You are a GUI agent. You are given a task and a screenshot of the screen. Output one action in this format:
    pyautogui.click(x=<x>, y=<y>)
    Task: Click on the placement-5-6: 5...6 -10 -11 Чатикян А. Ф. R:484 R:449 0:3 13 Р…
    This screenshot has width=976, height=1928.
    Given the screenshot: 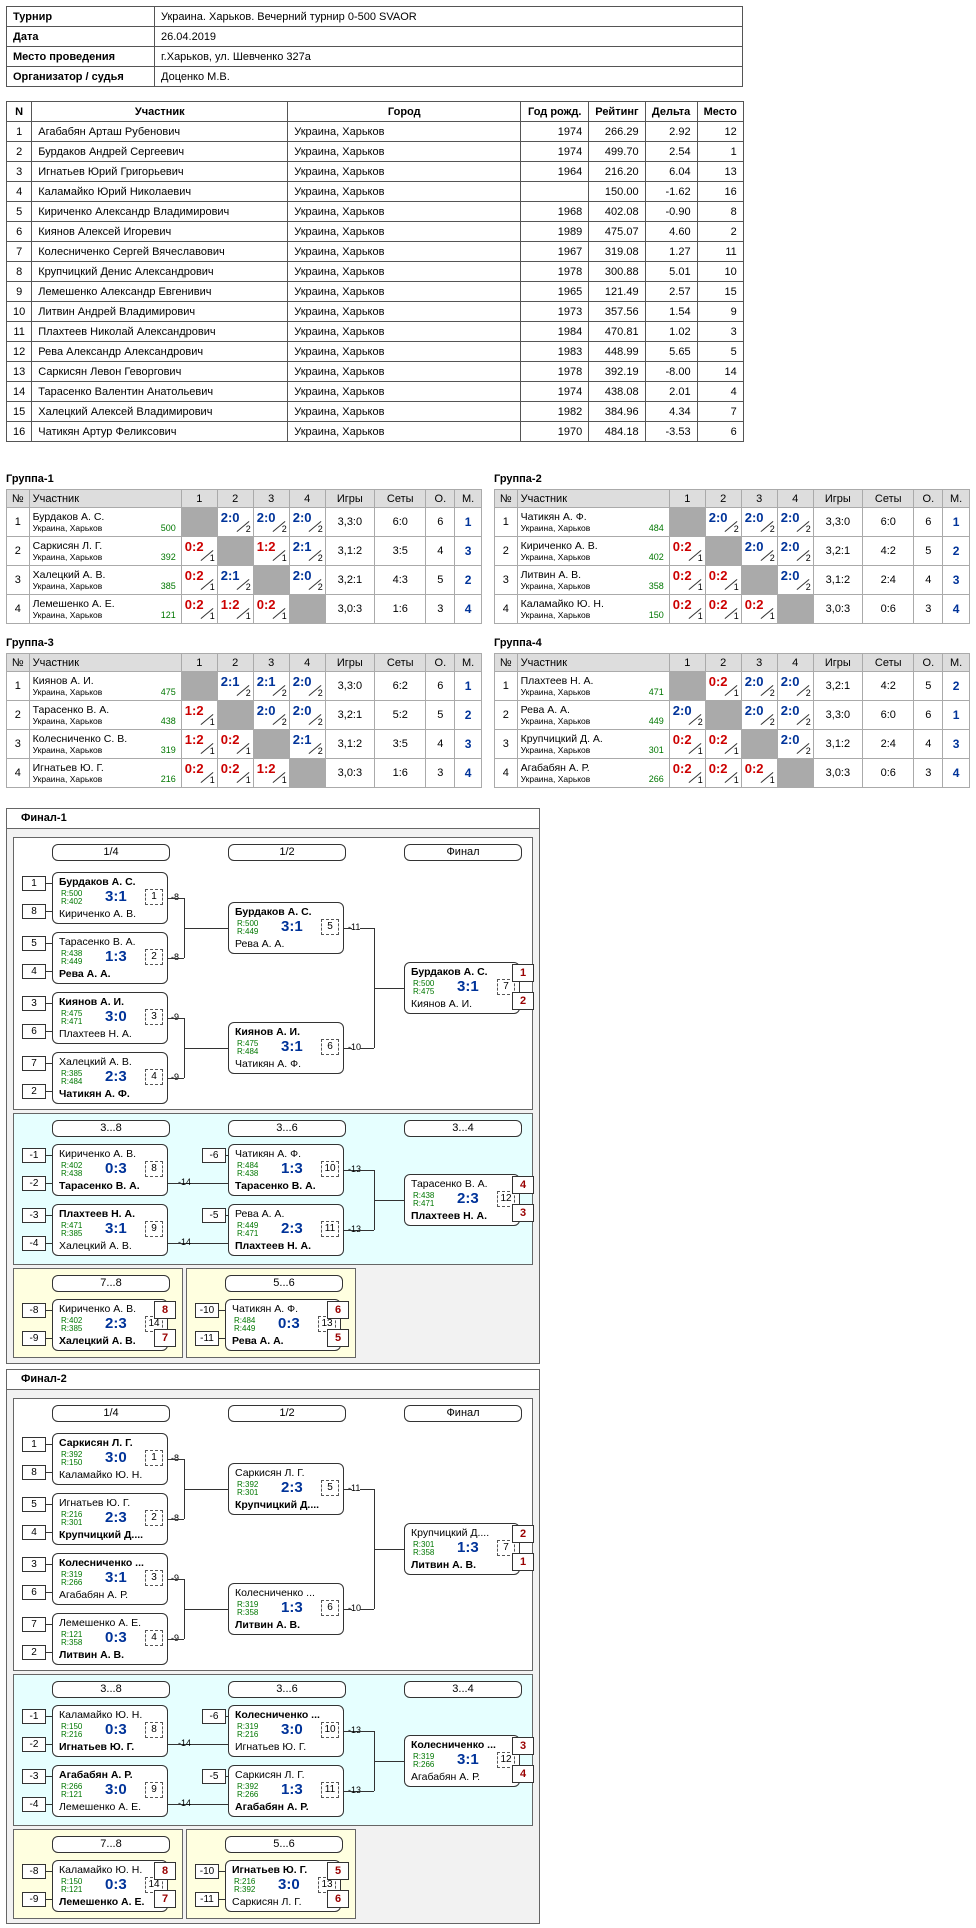 What is the action you would take?
    pyautogui.click(x=271, y=1313)
    